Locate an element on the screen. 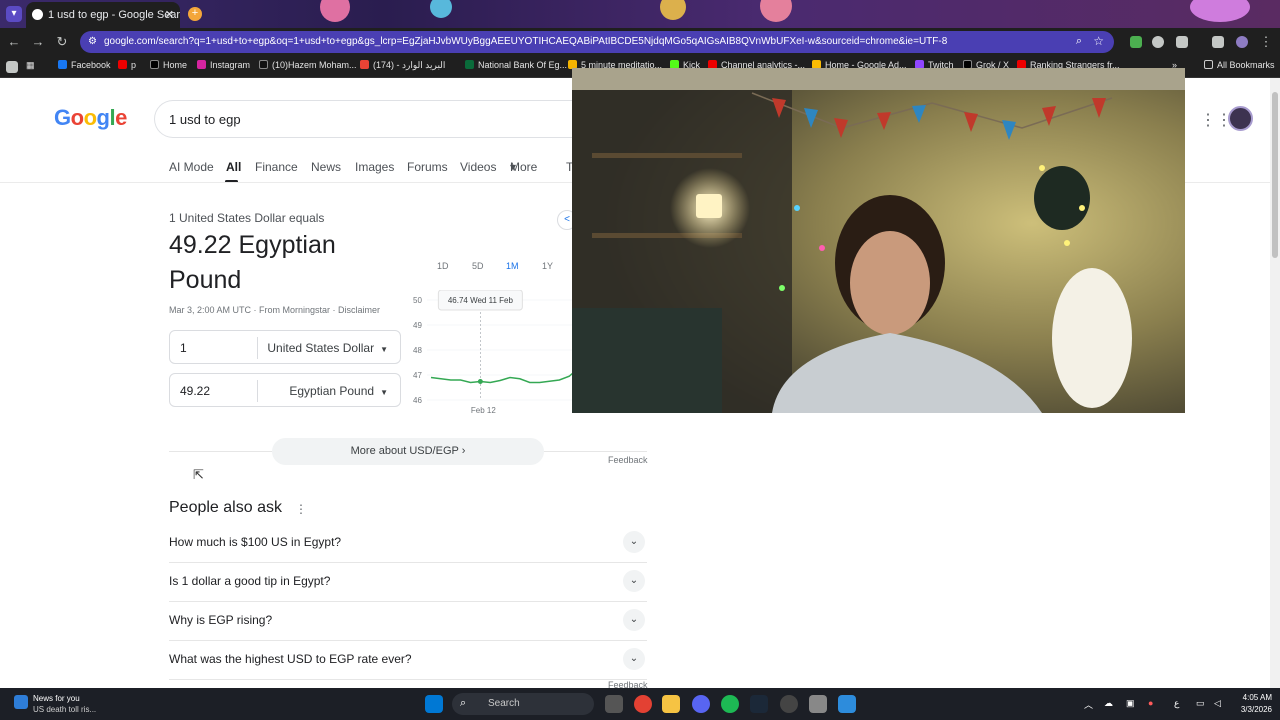  extensions-puzzle-icon is located at coordinates (1182, 42).